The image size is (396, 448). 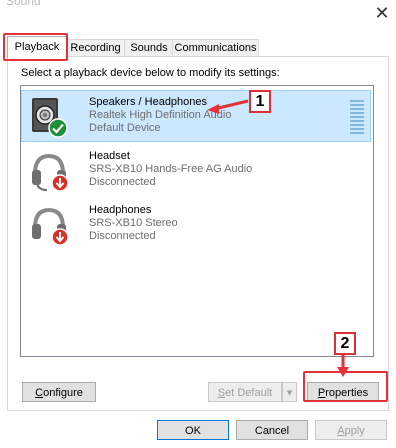 I want to click on window-title: Sound, so click(x=23, y=4).